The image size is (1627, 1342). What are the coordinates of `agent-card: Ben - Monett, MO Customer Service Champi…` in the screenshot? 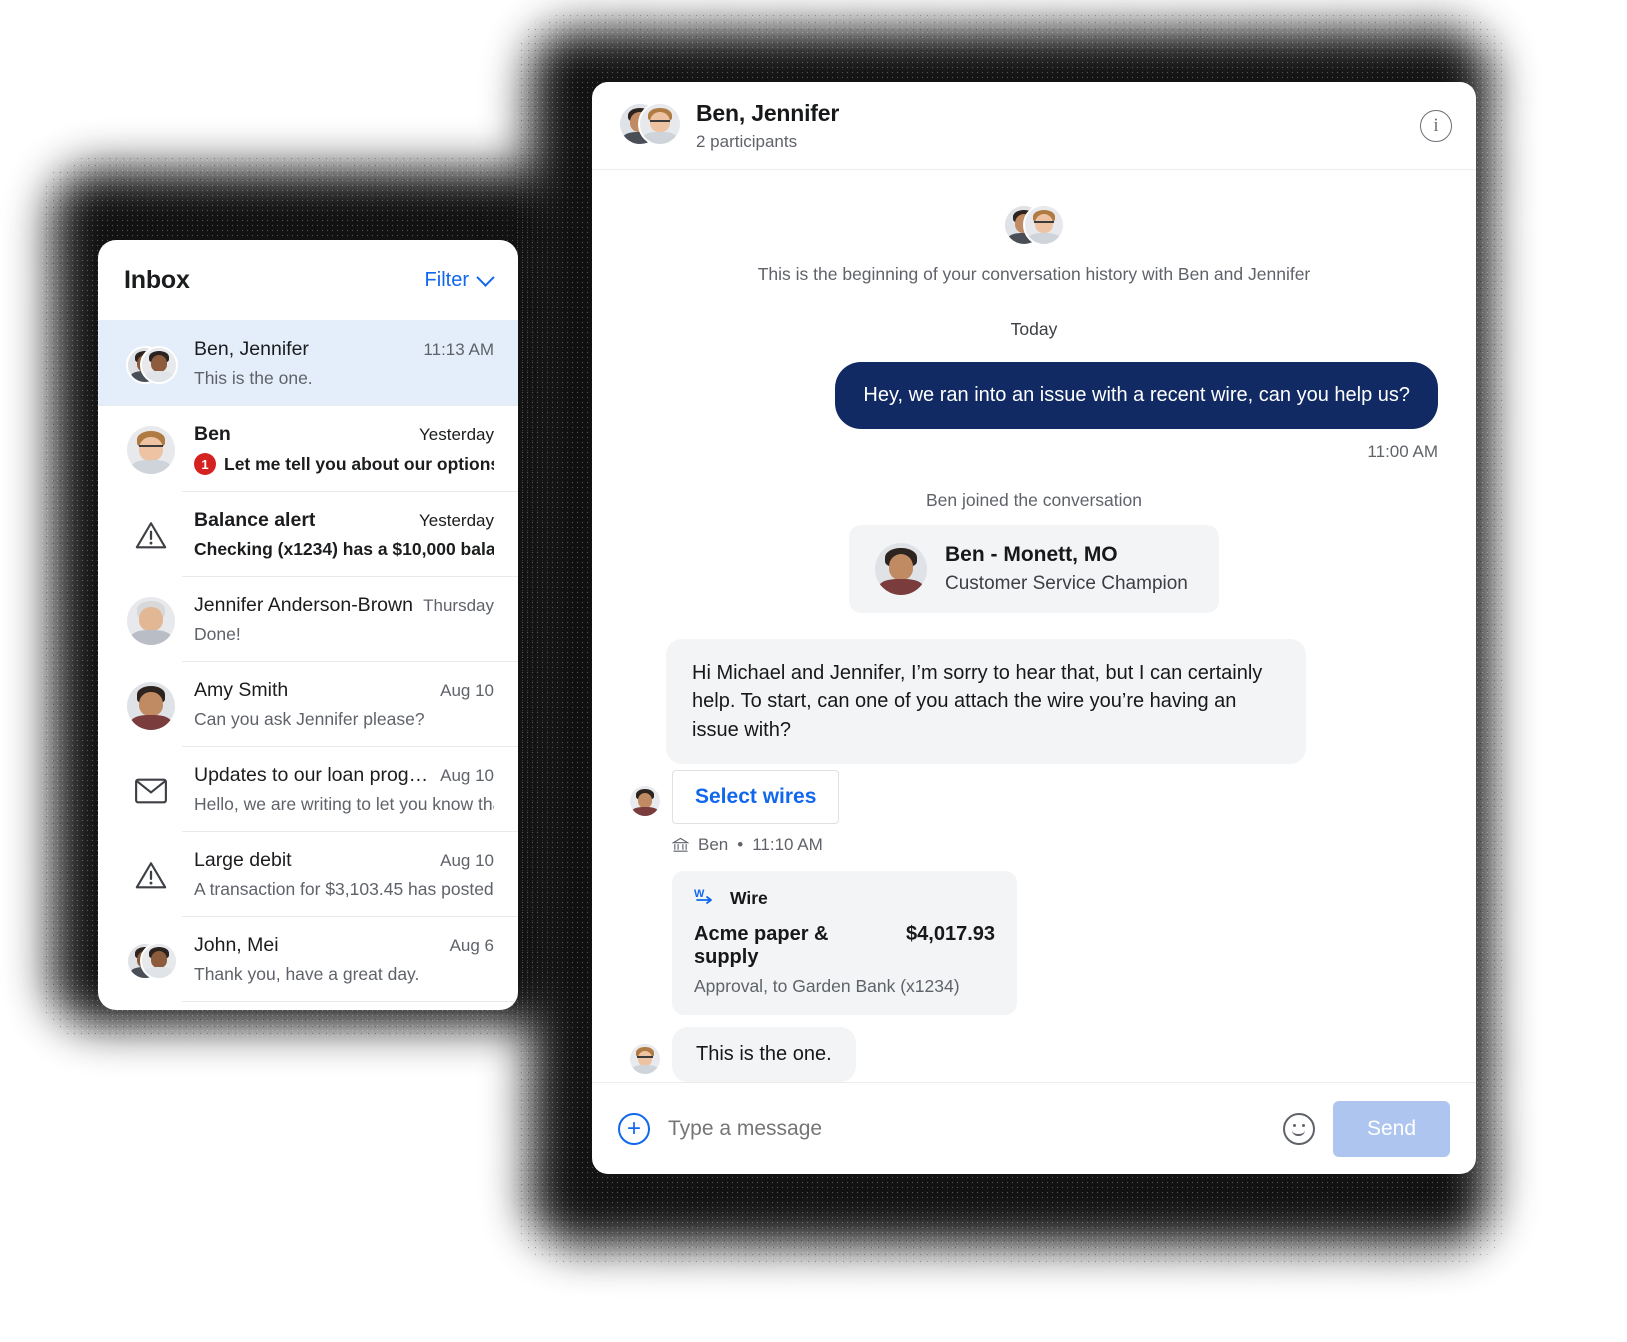 It's located at (1034, 569).